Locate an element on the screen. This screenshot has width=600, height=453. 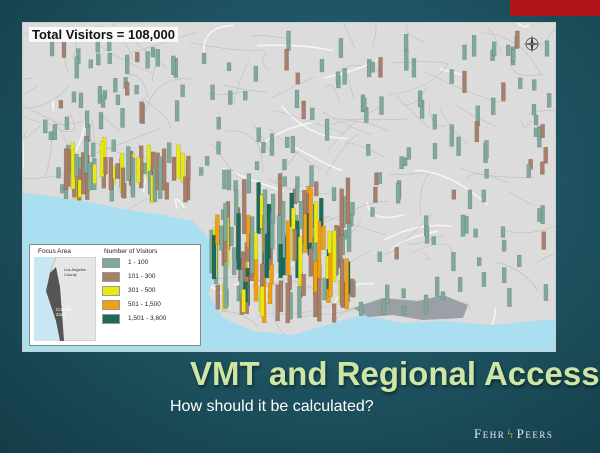
map-title: Total Visitors = 108,000 is located at coordinates (103, 34).